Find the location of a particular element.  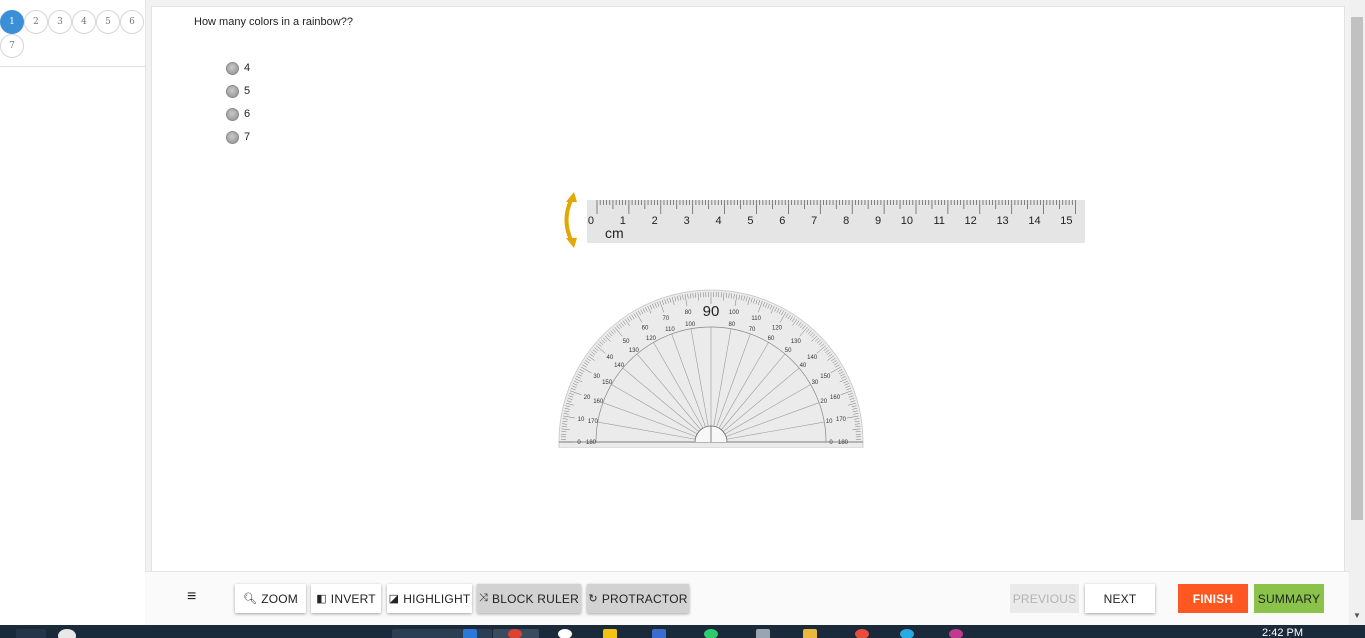

ruler-number: 5 is located at coordinates (750, 221).